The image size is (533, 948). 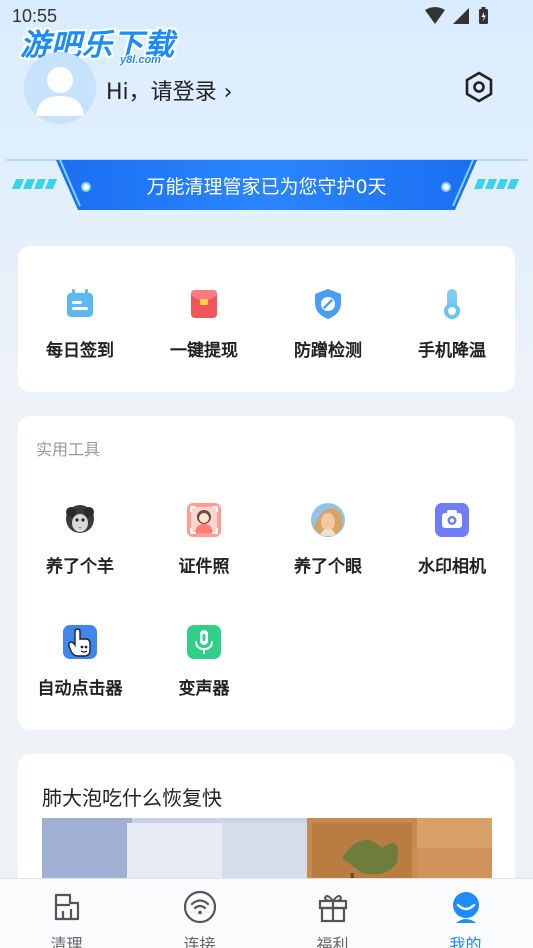 What do you see at coordinates (66, 907) in the screenshot?
I see `clean-icon` at bounding box center [66, 907].